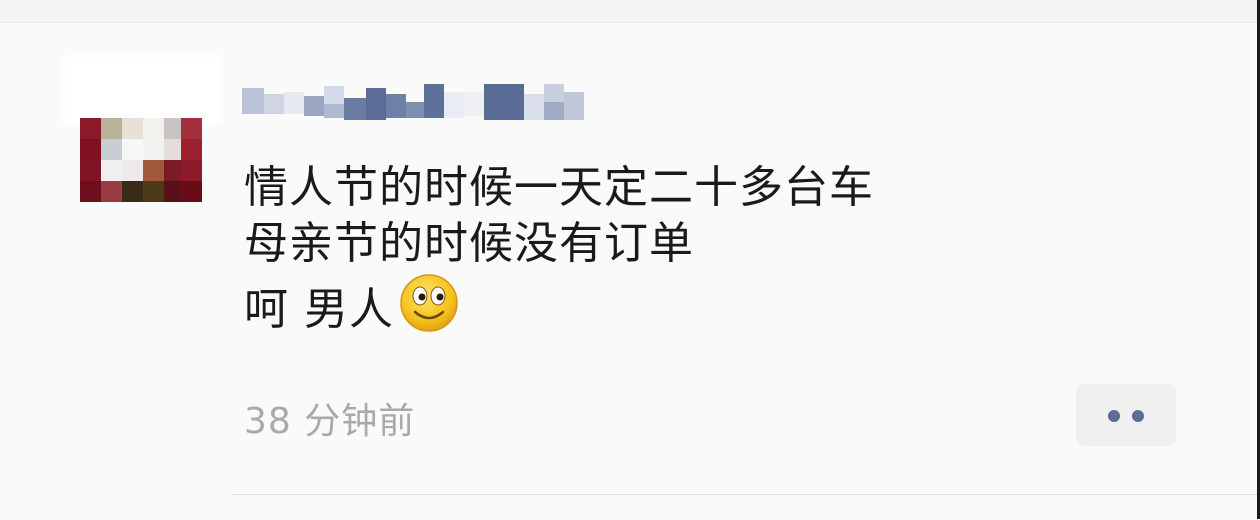 The width and height of the screenshot is (1260, 520). I want to click on post-line-2: 母亲节的时候没有订单, so click(469, 243).